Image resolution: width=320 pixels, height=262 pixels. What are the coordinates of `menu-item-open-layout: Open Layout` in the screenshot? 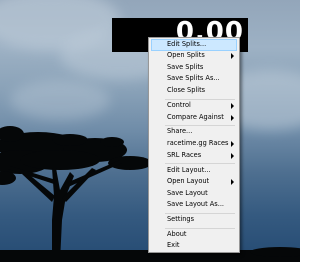 It's located at (194, 182).